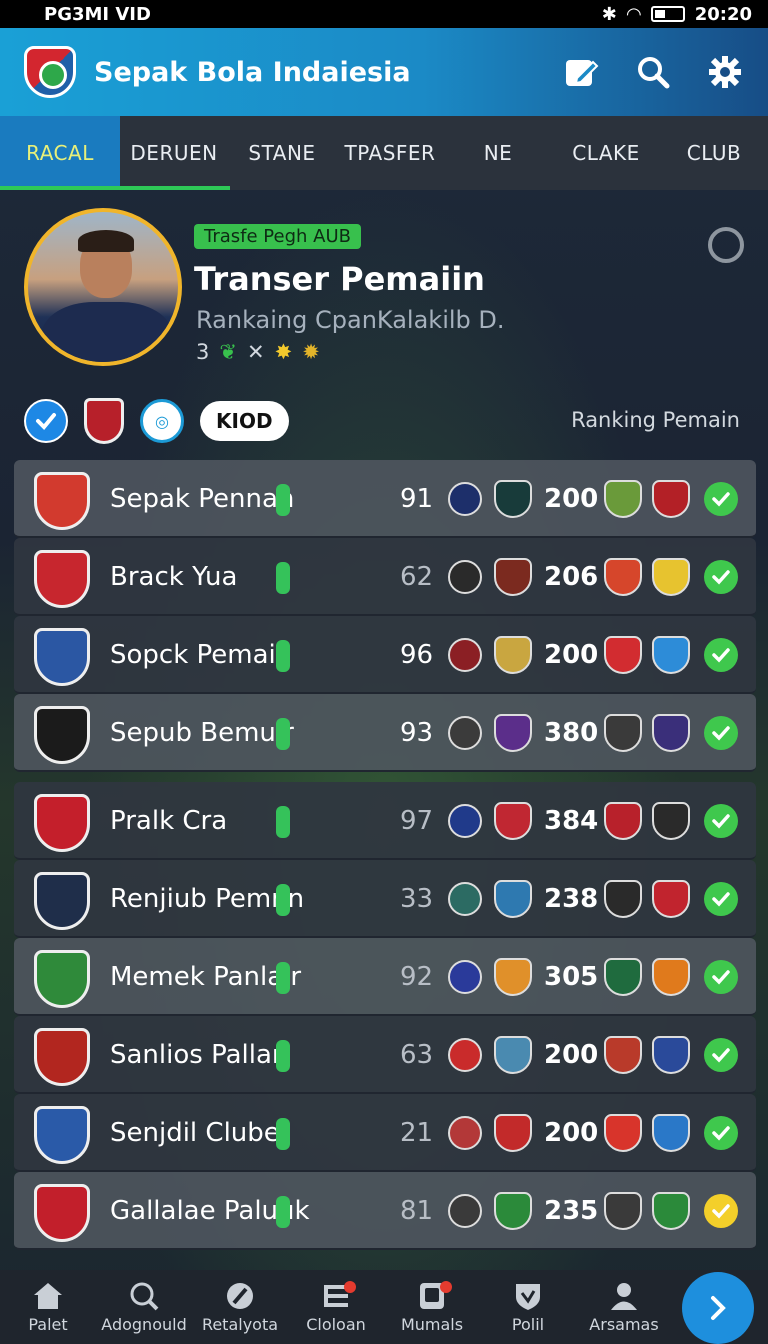 This screenshot has width=768, height=1344. I want to click on player-name: Pralk Cra, so click(169, 821).